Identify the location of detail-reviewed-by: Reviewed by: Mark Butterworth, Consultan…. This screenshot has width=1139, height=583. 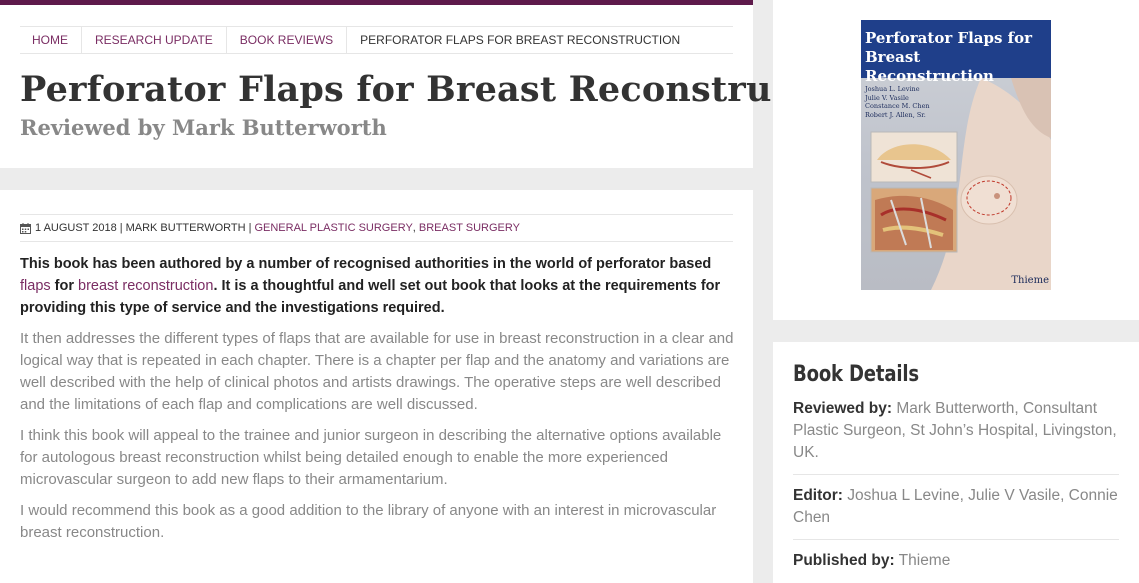
(956, 436).